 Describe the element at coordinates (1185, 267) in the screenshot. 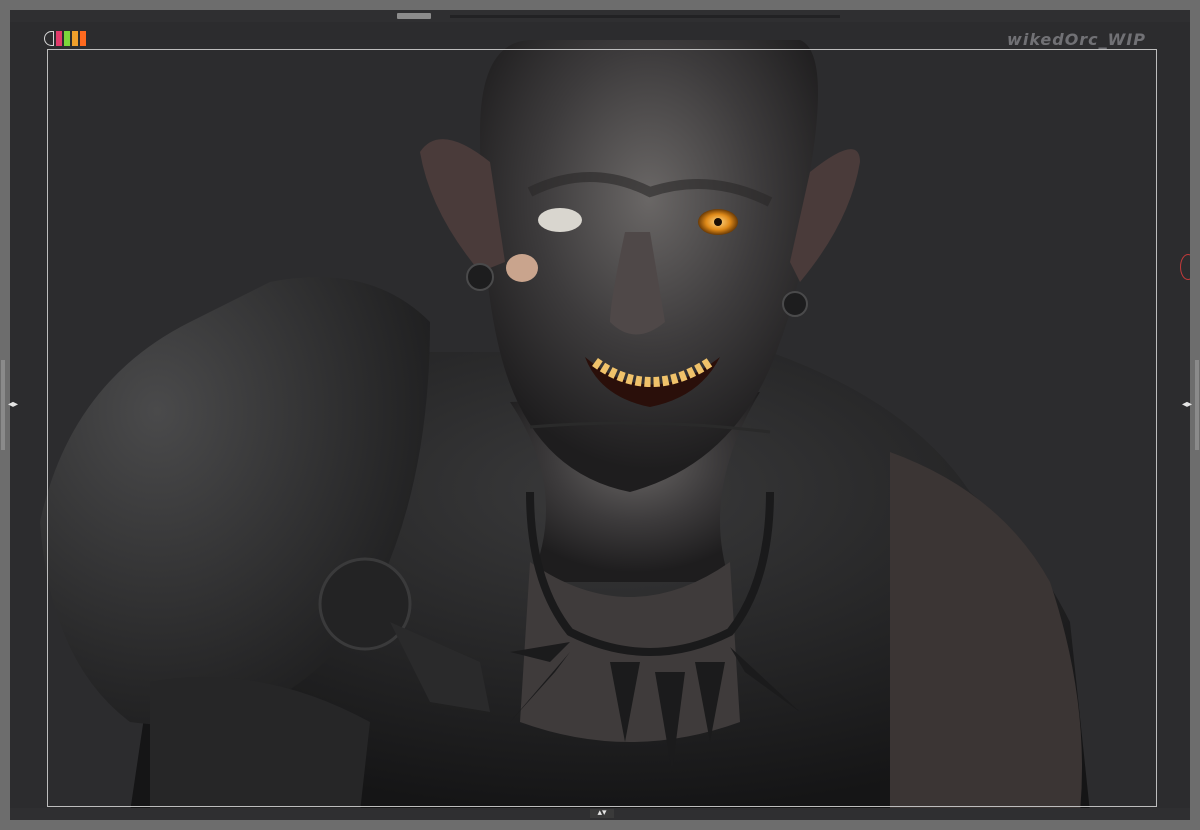

I see `rotation-indicator` at that location.